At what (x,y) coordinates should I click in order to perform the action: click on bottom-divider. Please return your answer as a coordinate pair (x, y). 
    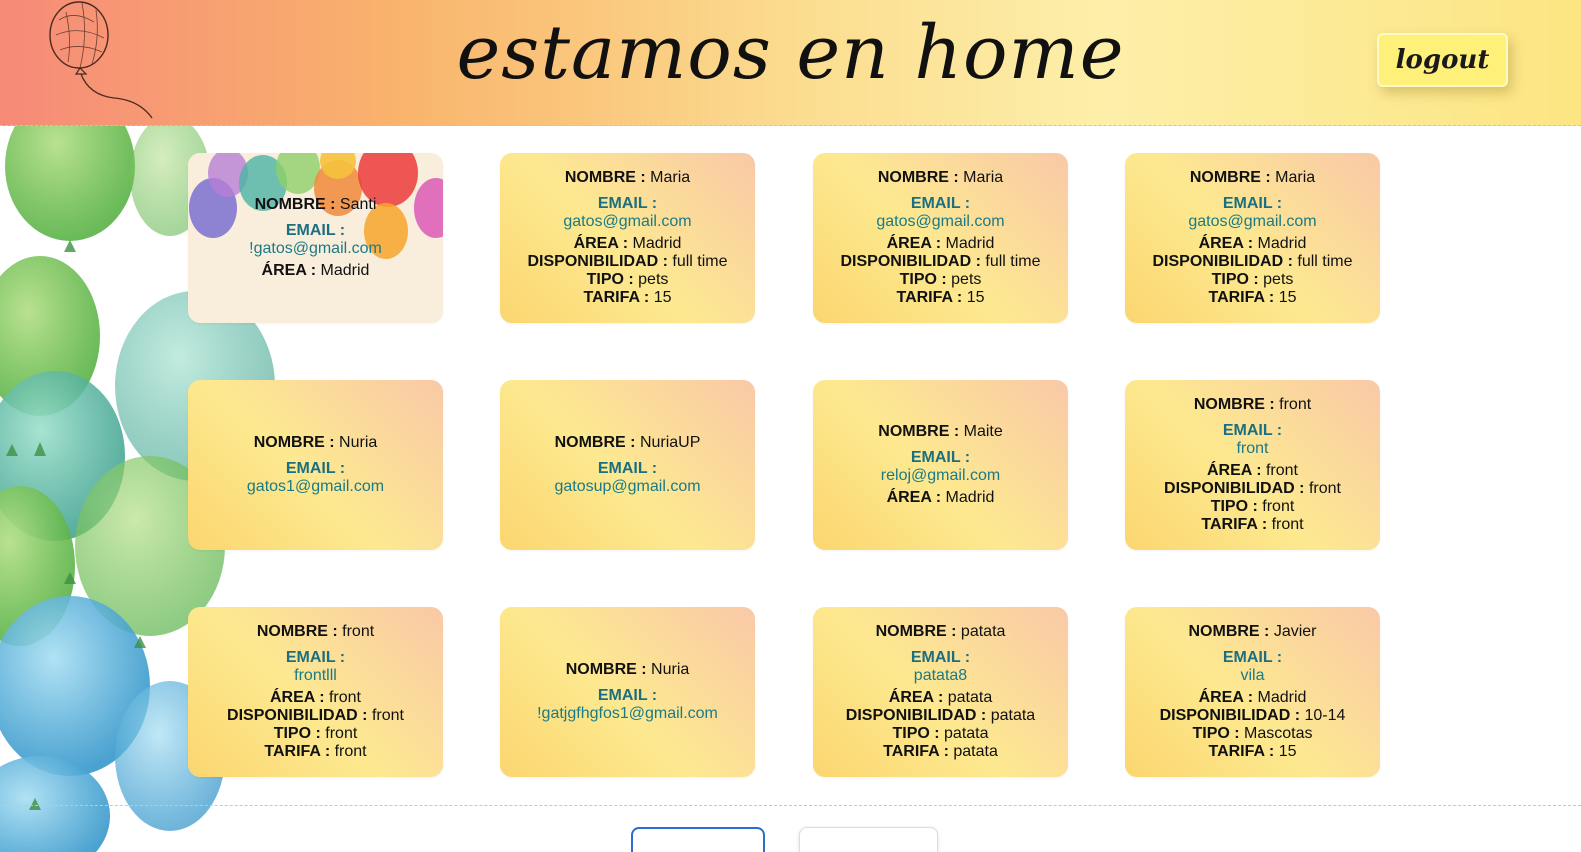
    Looking at the image, I should click on (790, 805).